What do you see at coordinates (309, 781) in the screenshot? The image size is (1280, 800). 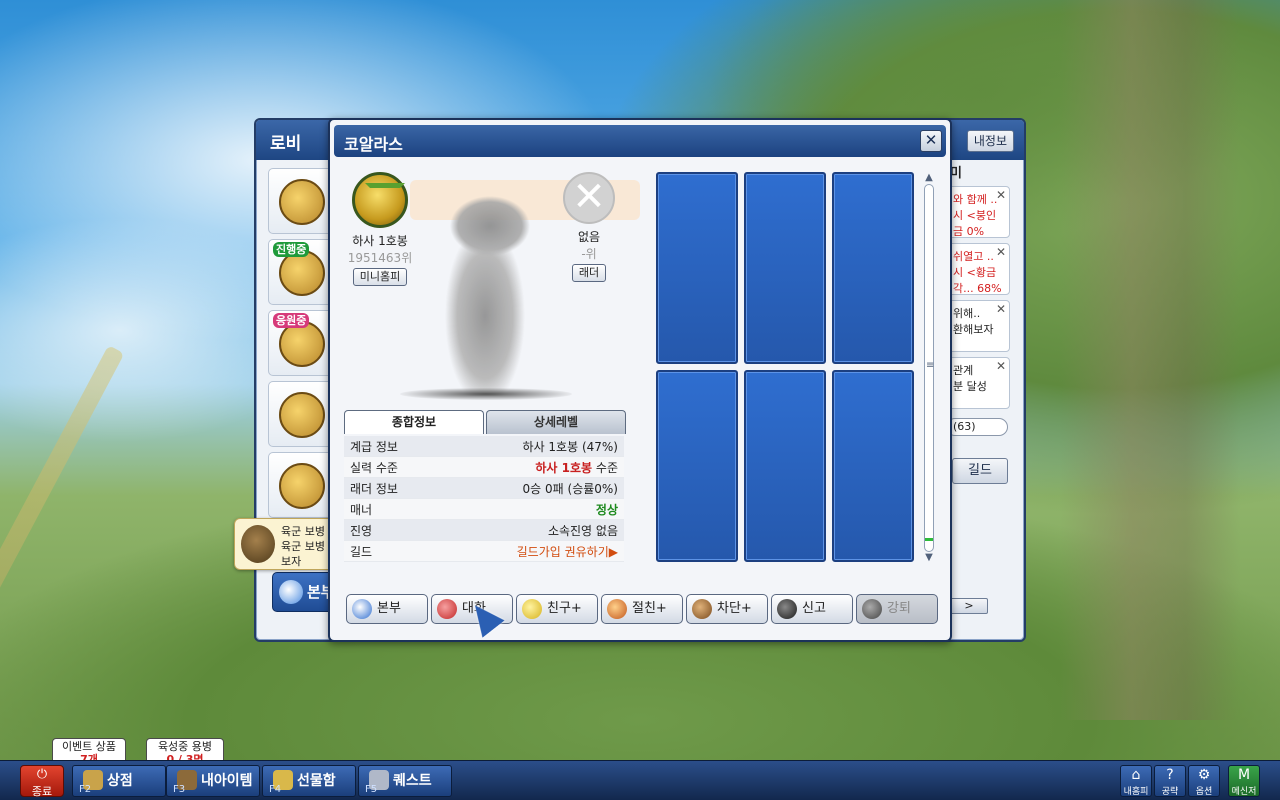 I see `gift-box-button: F4 선물함` at bounding box center [309, 781].